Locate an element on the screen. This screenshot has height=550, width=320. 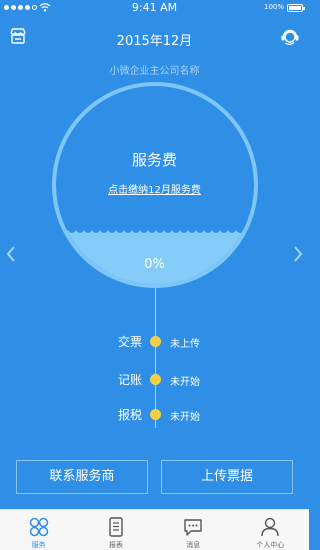
status-bar: 9:41 AM 100% is located at coordinates (154, 8).